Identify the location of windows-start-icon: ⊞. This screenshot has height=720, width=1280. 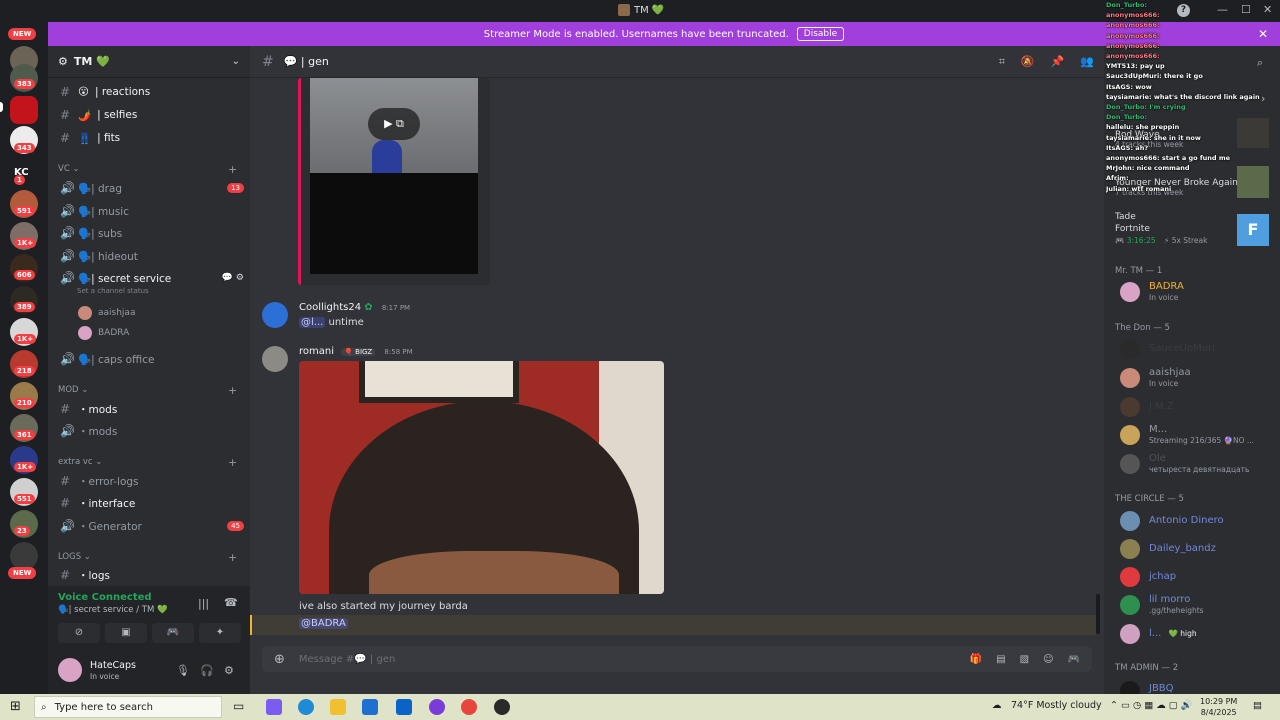
(15, 706).